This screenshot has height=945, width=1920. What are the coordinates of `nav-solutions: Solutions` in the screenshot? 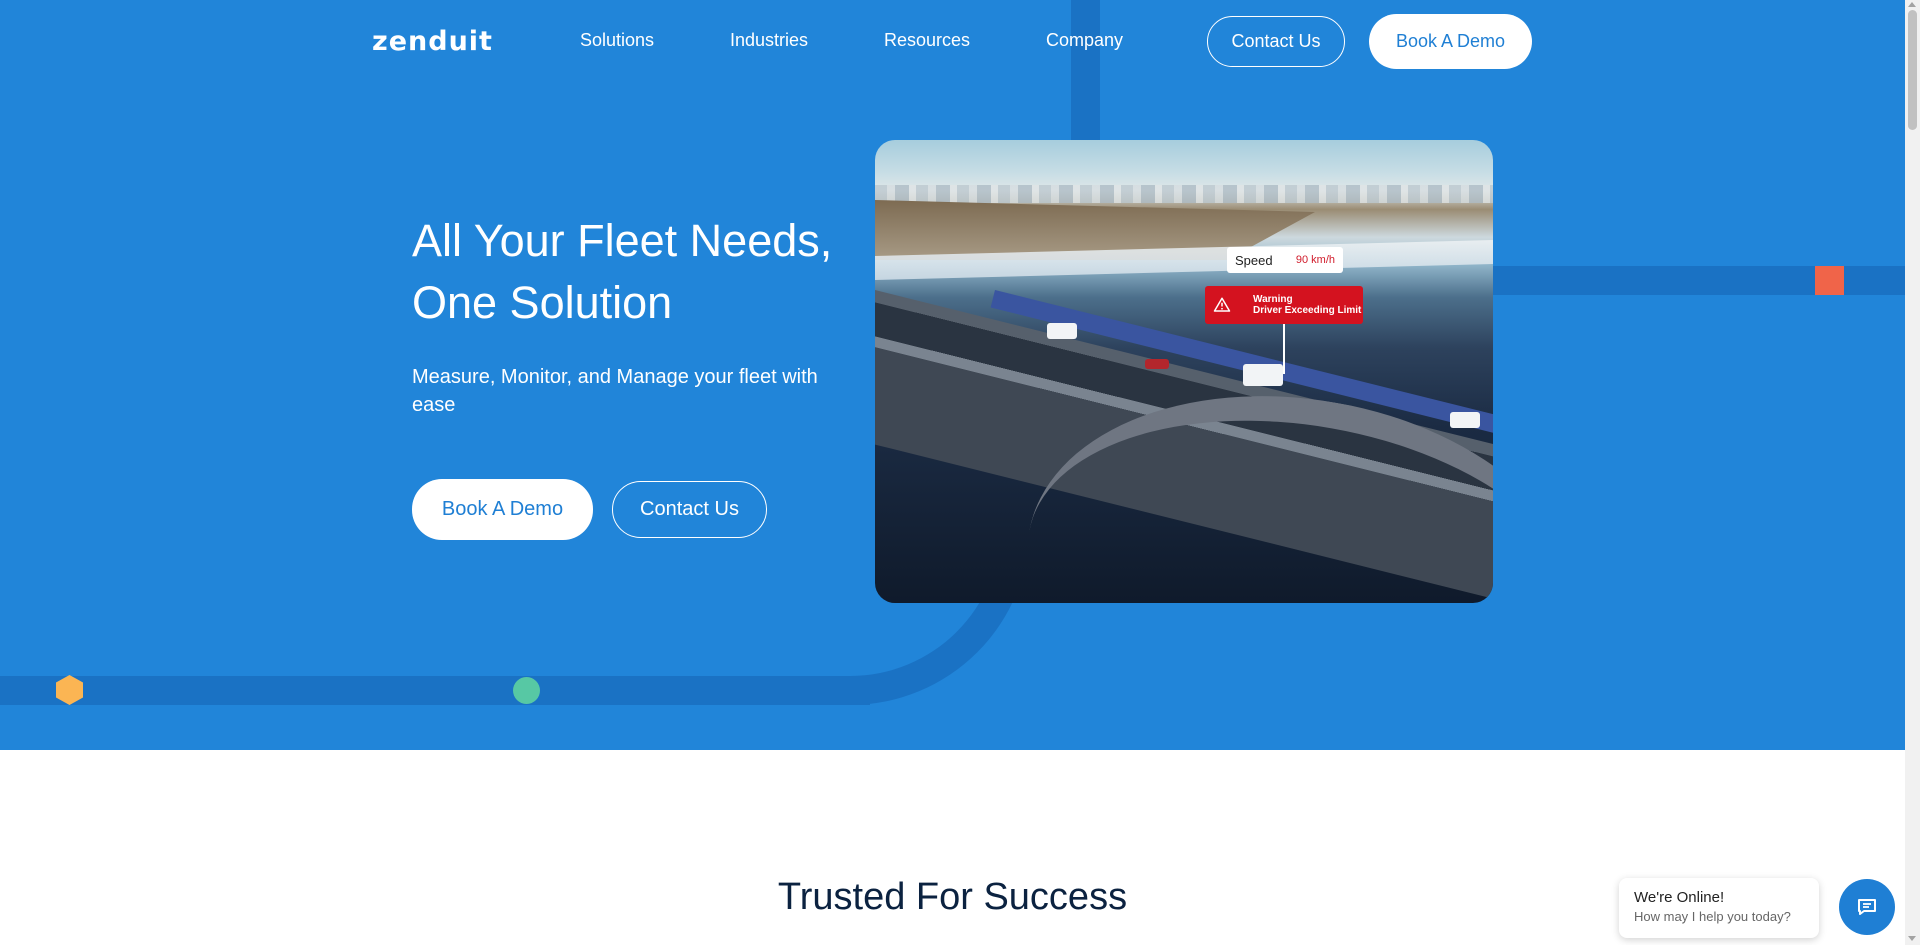 It's located at (617, 40).